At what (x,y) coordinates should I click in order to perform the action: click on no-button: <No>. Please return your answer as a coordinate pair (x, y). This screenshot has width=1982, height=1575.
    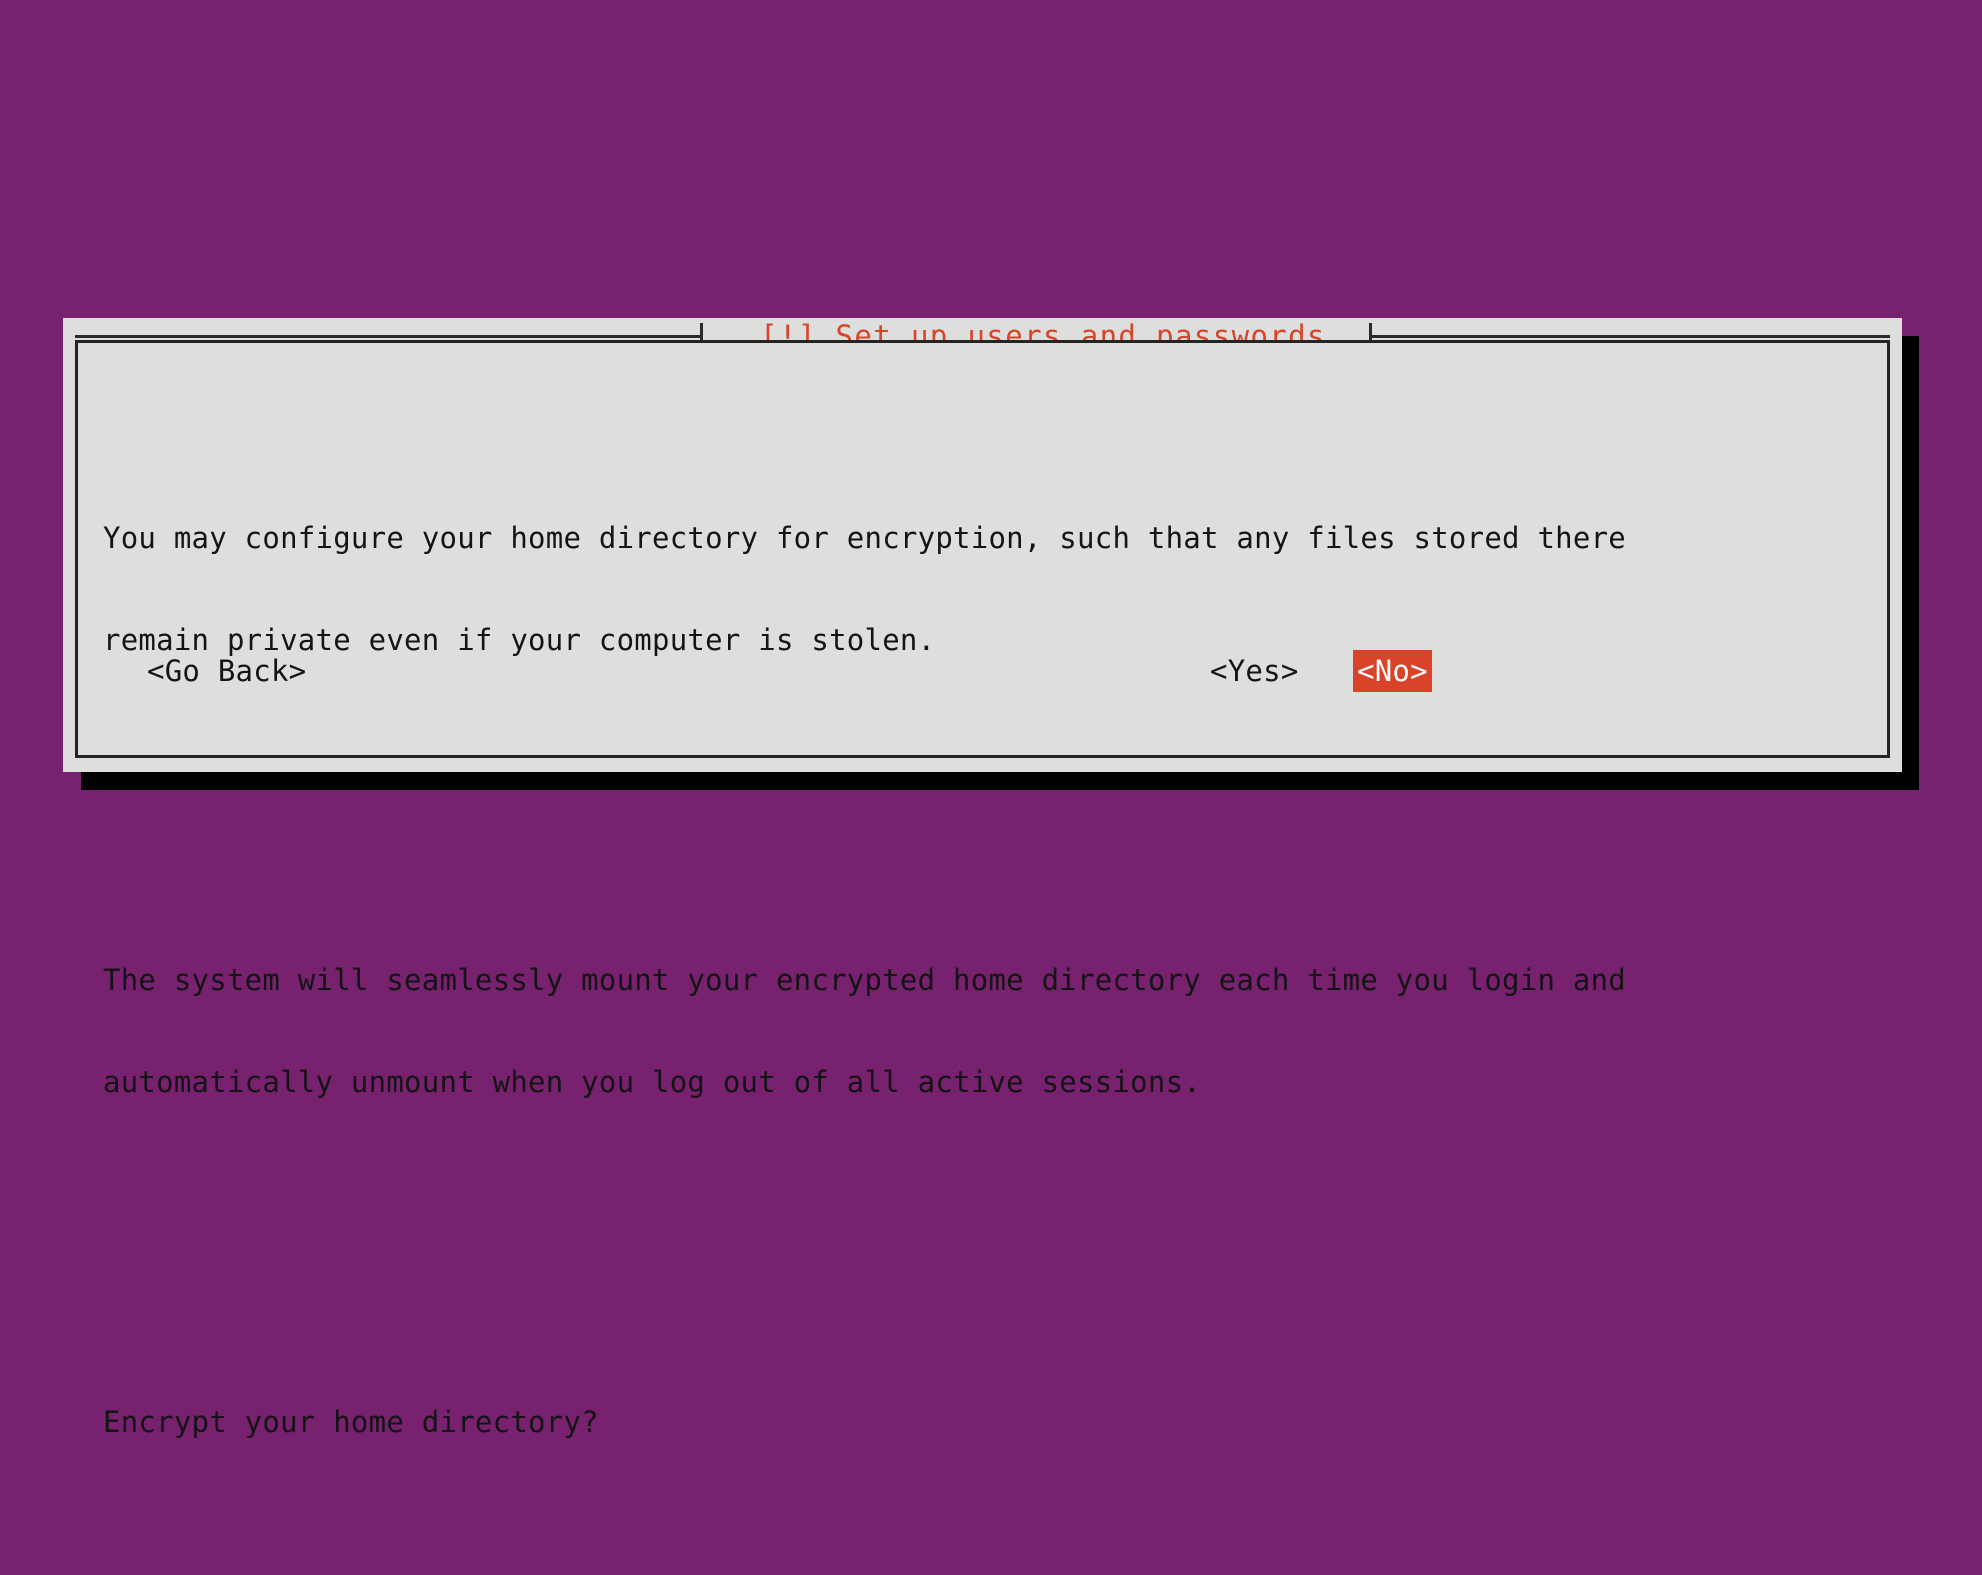
    Looking at the image, I should click on (1392, 671).